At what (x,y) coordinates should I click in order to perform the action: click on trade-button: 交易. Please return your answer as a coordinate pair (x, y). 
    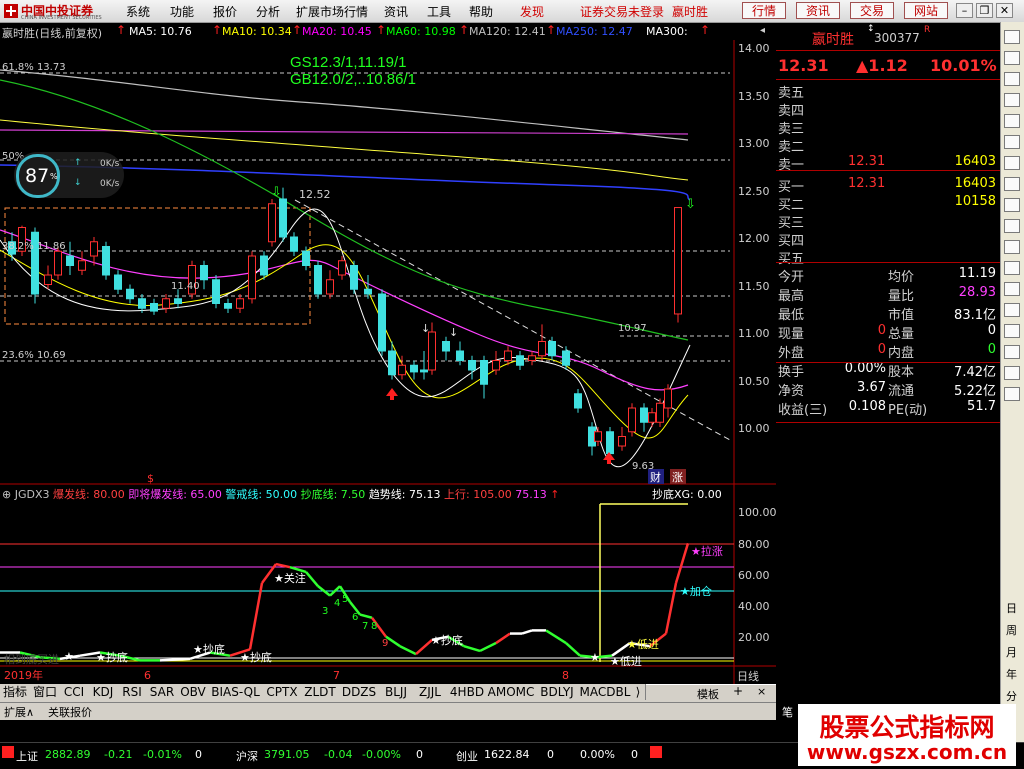
    Looking at the image, I should click on (872, 10).